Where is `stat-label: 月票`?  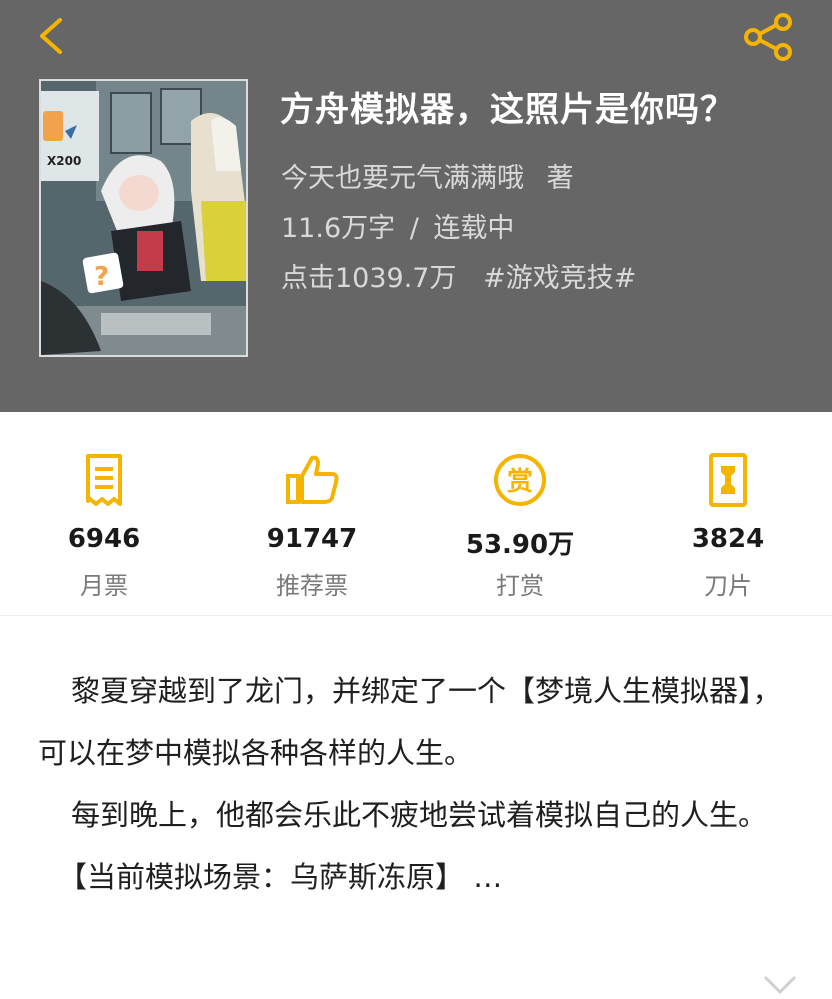 stat-label: 月票 is located at coordinates (104, 586).